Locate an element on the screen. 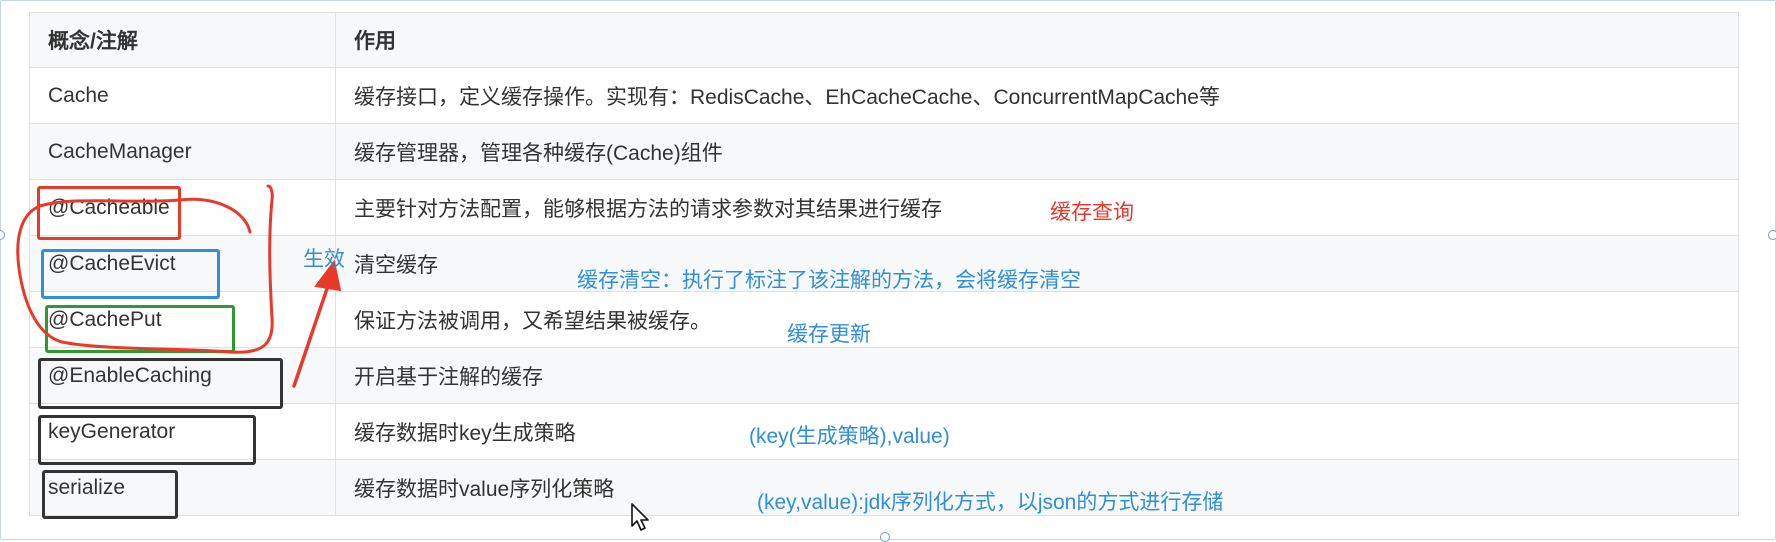 This screenshot has width=1776, height=542. concept-cache: Cache is located at coordinates (78, 95).